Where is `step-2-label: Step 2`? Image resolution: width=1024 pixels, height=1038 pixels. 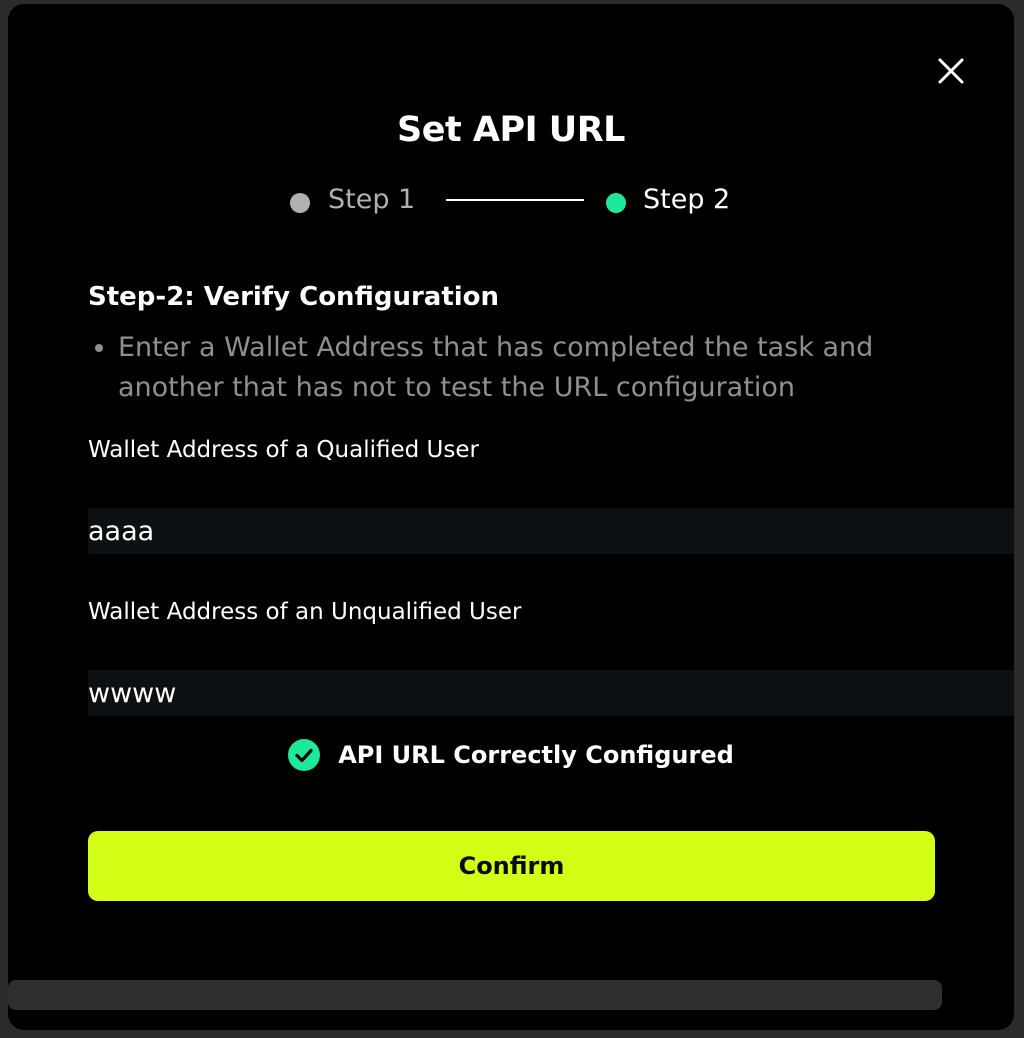
step-2-label: Step 2 is located at coordinates (687, 199).